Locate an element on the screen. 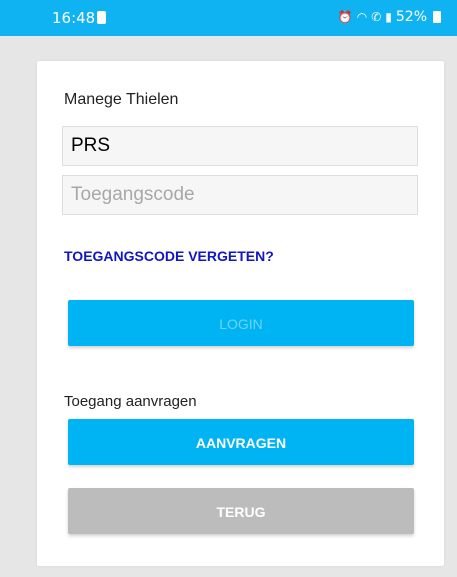 The width and height of the screenshot is (457, 577). wifi-calling-icon: ✆ is located at coordinates (376, 17).